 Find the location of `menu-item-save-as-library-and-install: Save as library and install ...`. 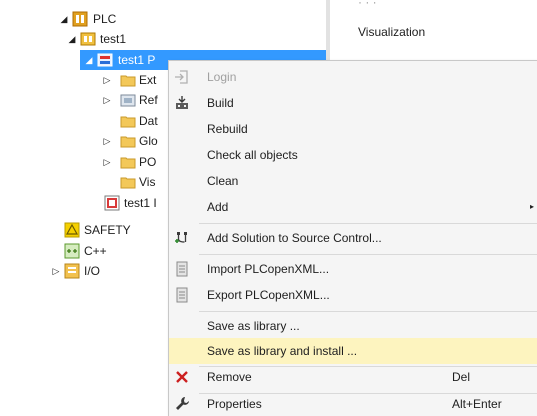

menu-item-save-as-library-and-install: Save as library and install ... is located at coordinates (353, 351).